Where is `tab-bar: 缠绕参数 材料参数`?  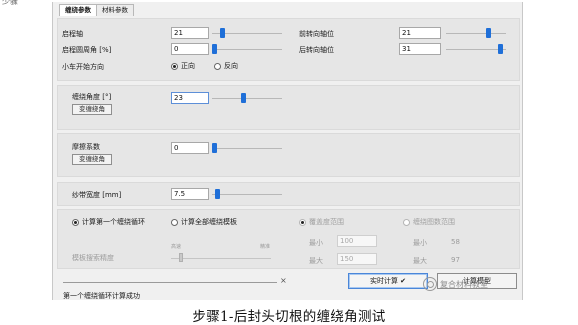
tab-bar: 缠绕参数 材料参数 is located at coordinates (96, 10).